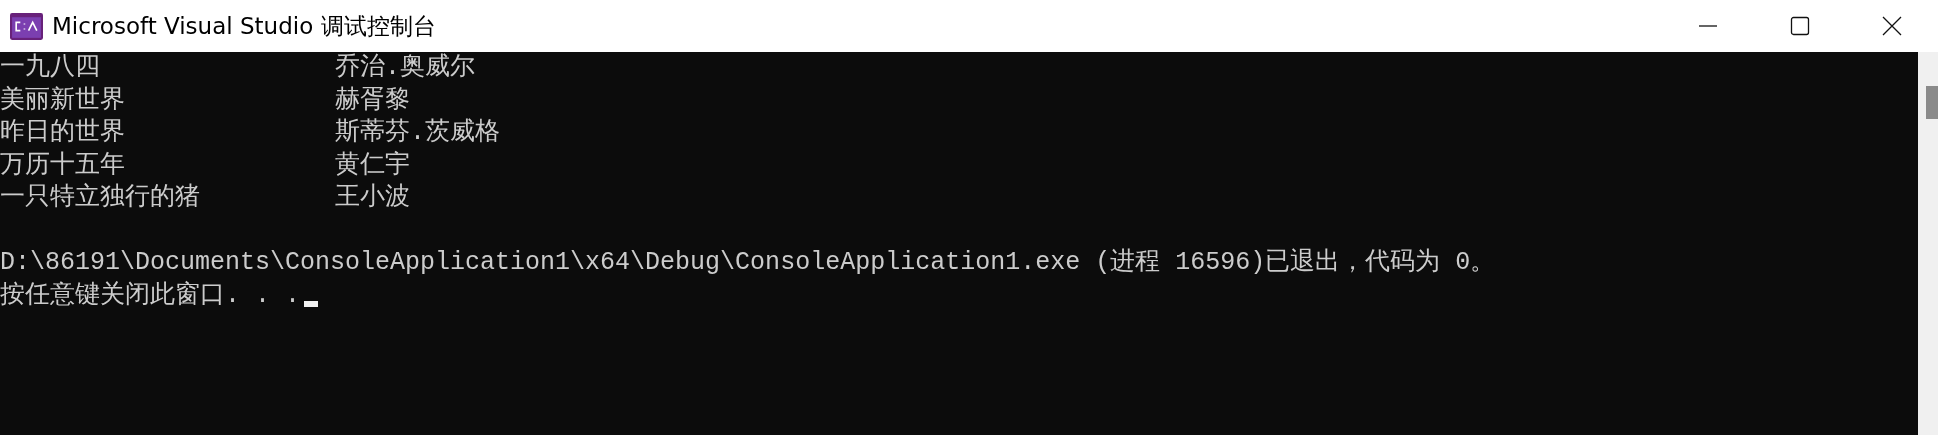  I want to click on console-text: 一九八四, so click(50, 68).